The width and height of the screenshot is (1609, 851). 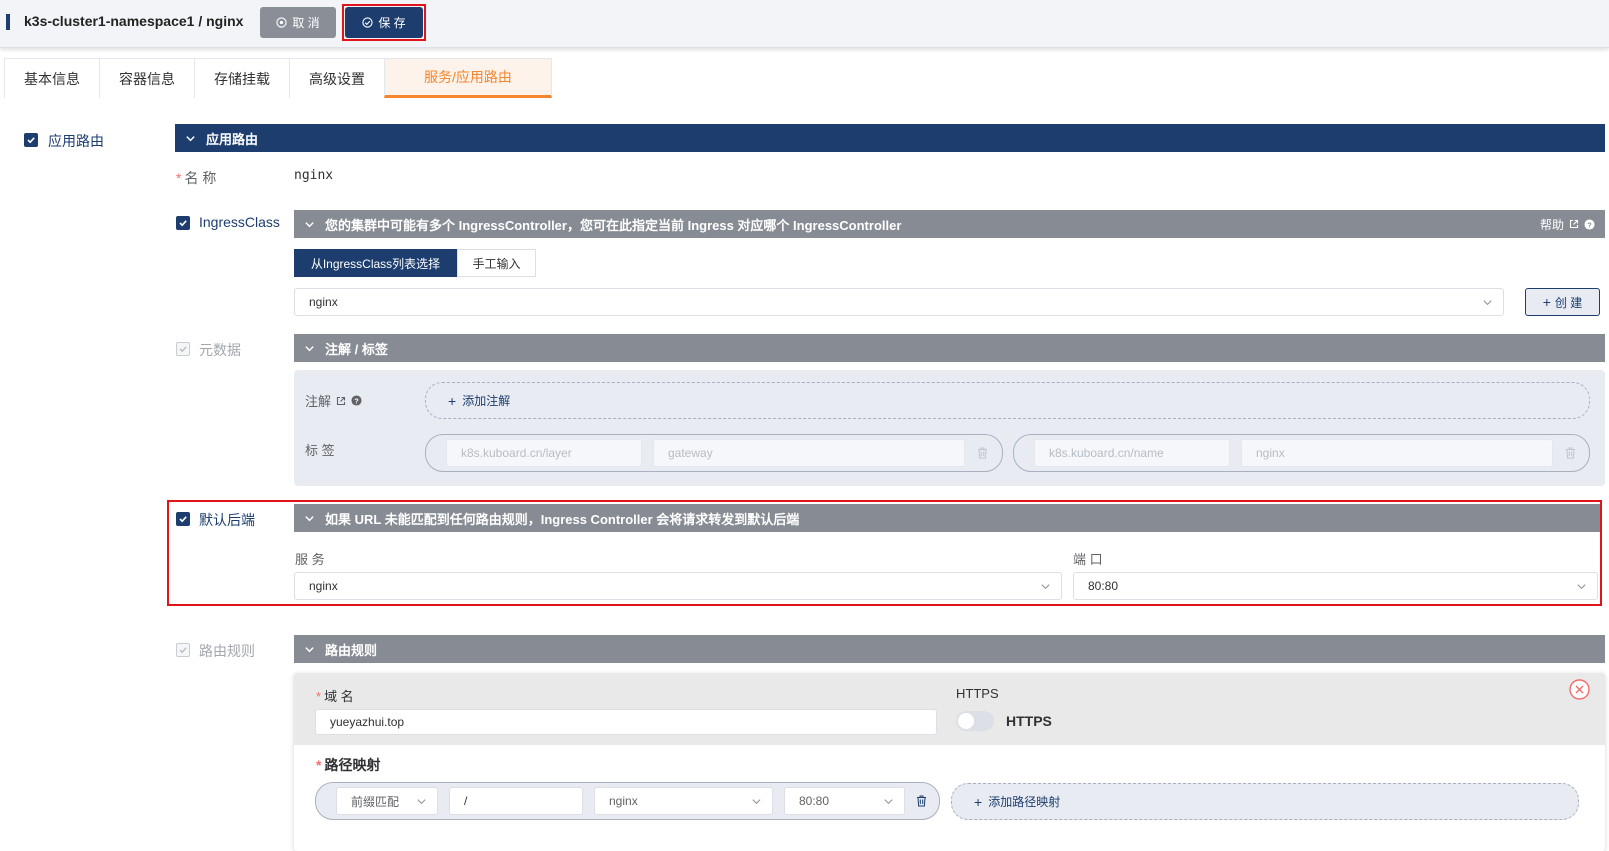 I want to click on tab-service-route: 服务/应用路由, so click(x=468, y=78).